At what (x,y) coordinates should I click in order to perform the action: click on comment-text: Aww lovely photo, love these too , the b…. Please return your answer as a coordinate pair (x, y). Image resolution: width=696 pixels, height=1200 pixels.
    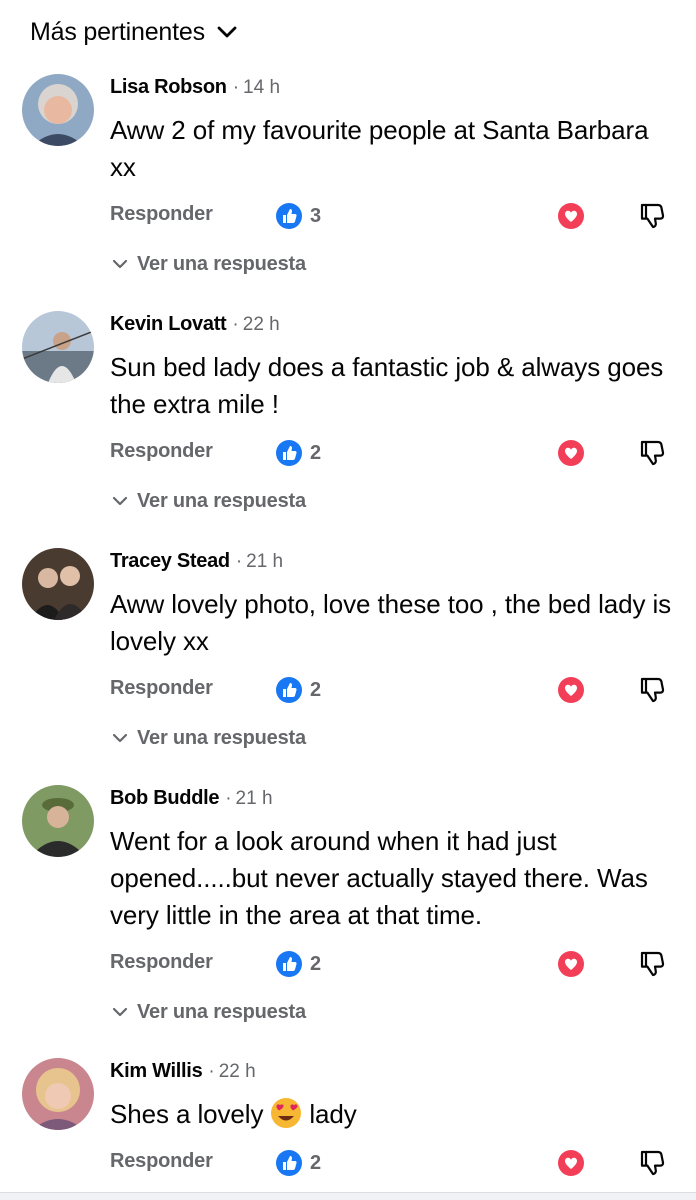
    Looking at the image, I should click on (391, 622).